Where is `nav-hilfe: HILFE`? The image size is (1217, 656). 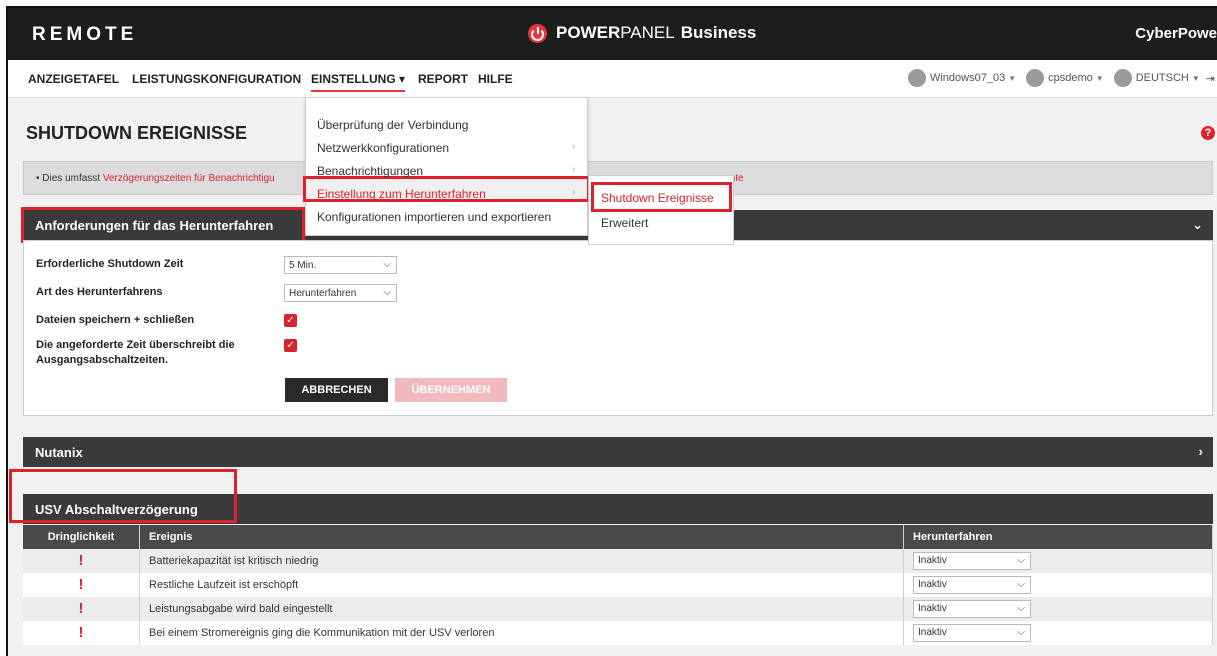 nav-hilfe: HILFE is located at coordinates (495, 79).